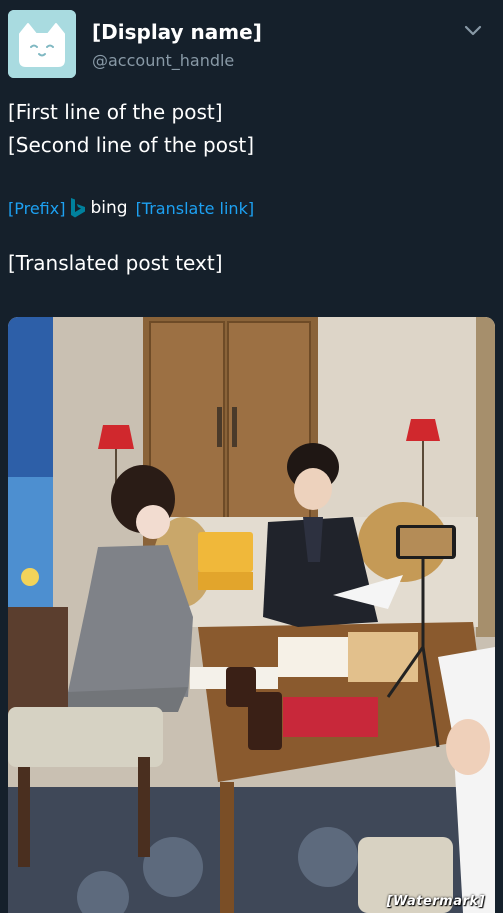 The image size is (503, 913). What do you see at coordinates (473, 31) in the screenshot?
I see `chevron-down-icon` at bounding box center [473, 31].